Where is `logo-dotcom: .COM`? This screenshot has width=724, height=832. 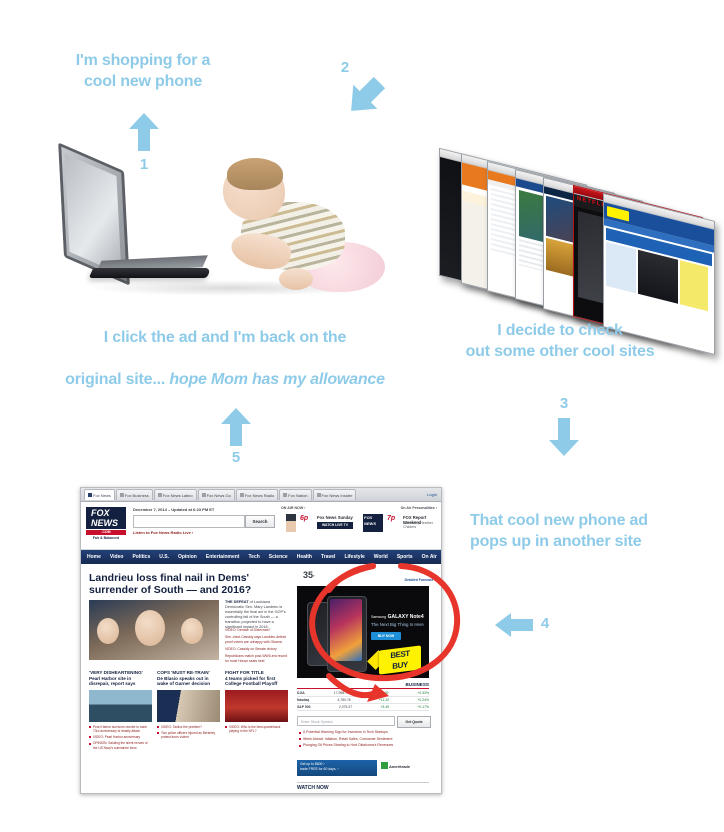 logo-dotcom: .COM is located at coordinates (106, 532).